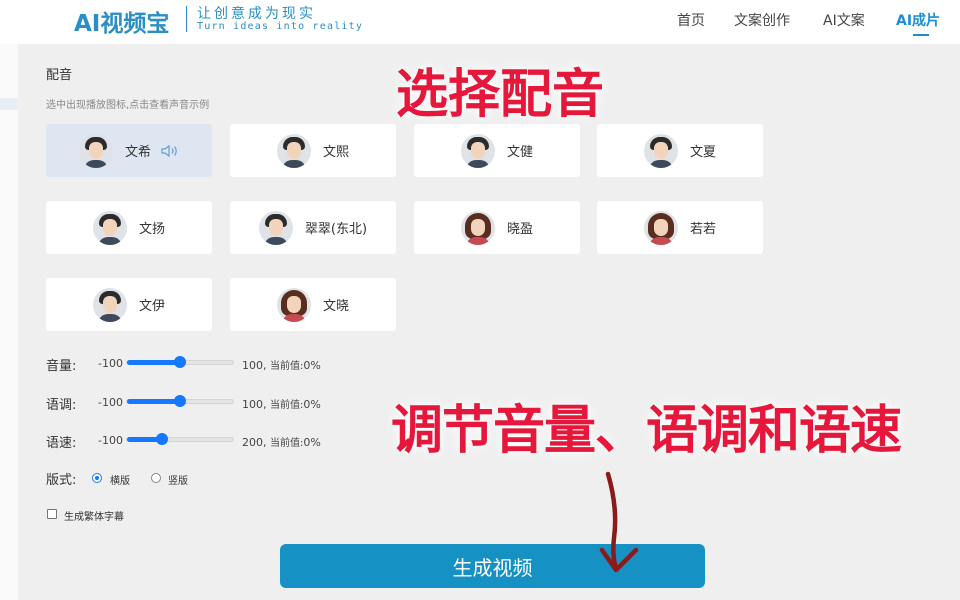 This screenshot has width=960, height=600. What do you see at coordinates (9, 104) in the screenshot?
I see `left-margin-mark` at bounding box center [9, 104].